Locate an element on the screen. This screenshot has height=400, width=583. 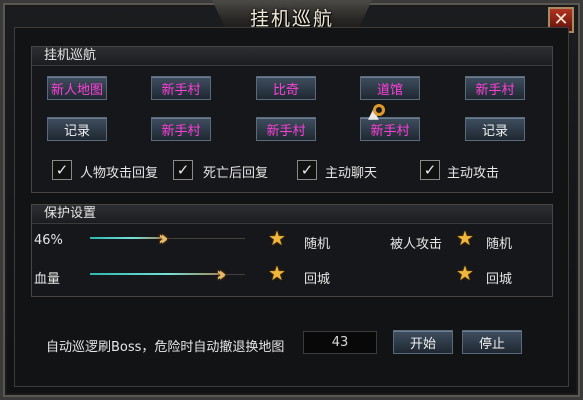
map-button-novice-village-1: 新手村 is located at coordinates (181, 88).